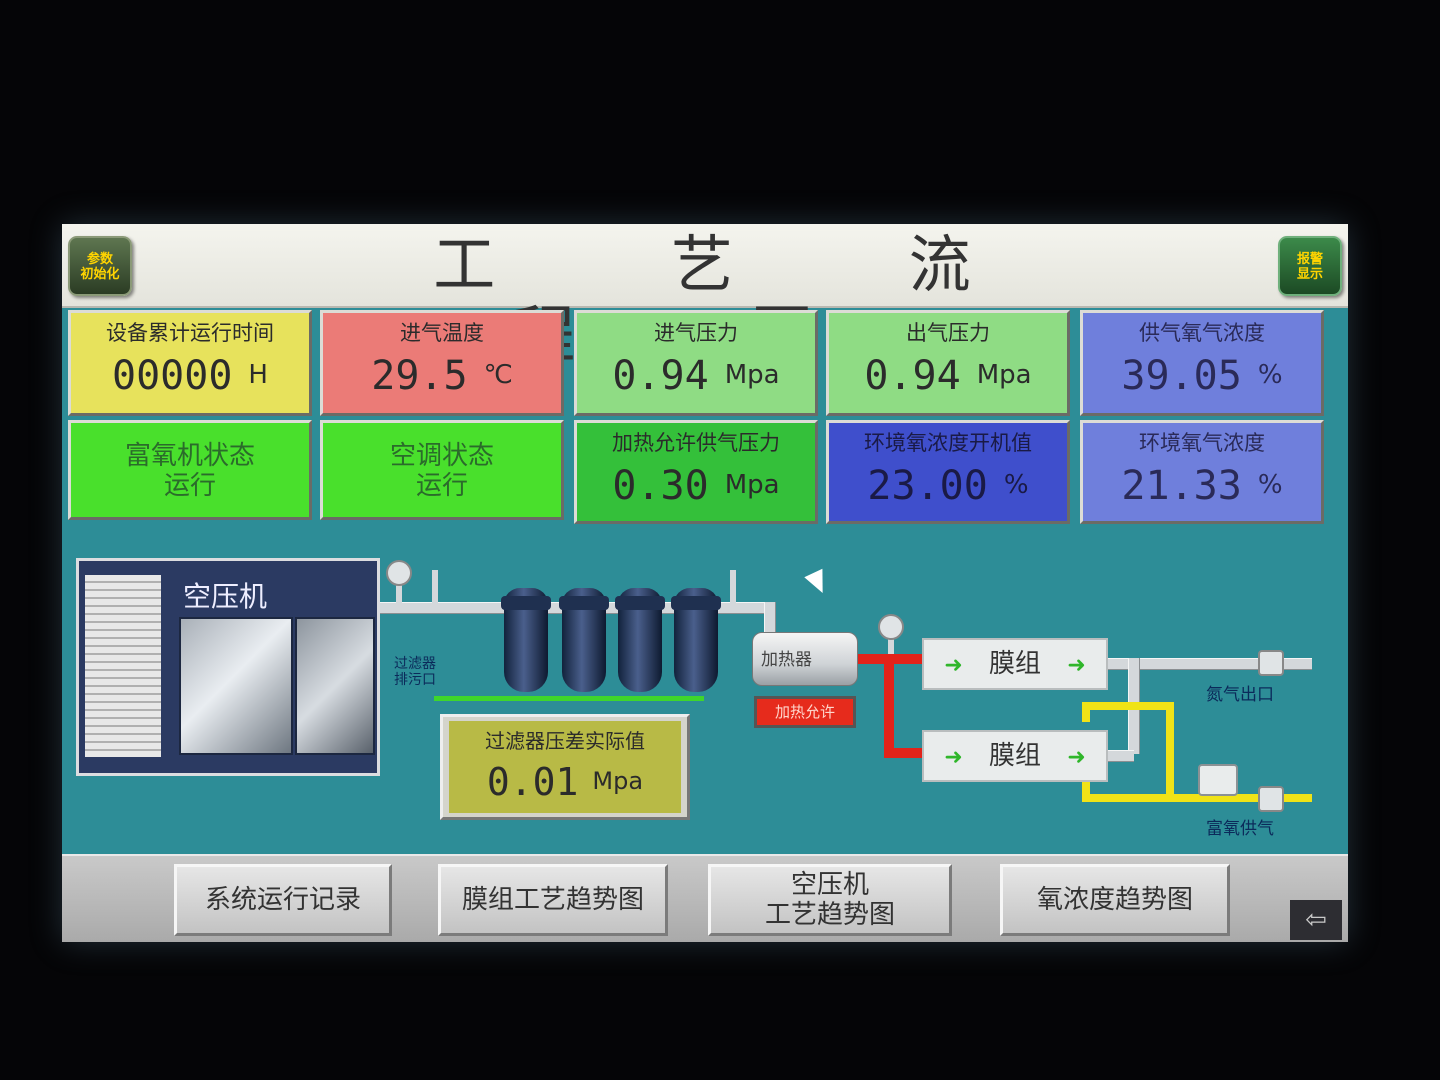 The height and width of the screenshot is (1080, 1440). I want to click on env-o2-value-row: 21.33%, so click(1202, 485).